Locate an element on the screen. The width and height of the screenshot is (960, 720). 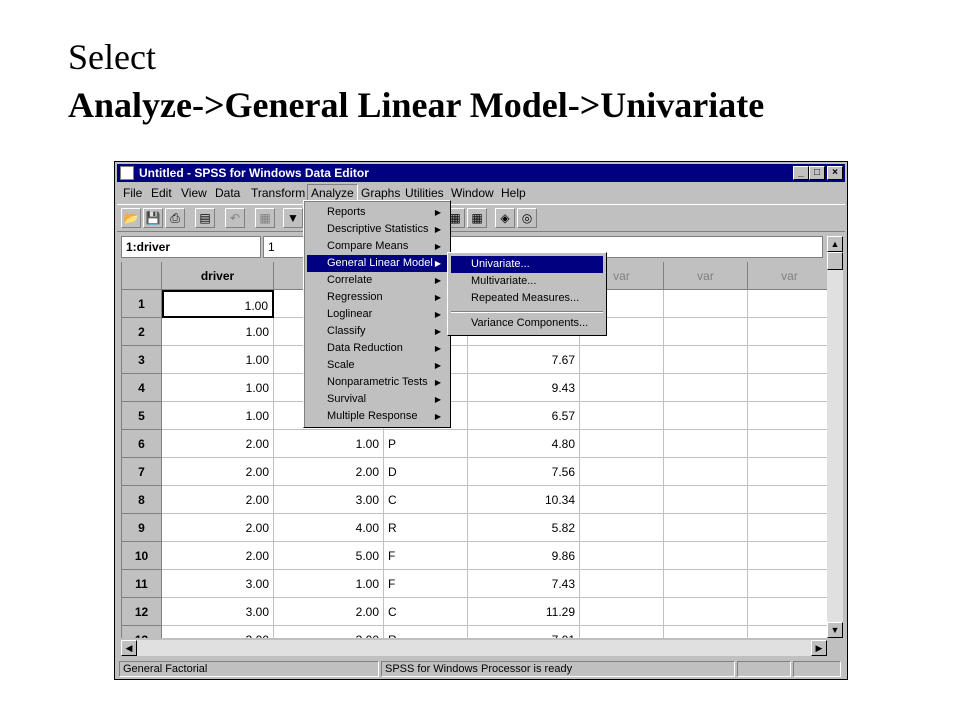
column-header-var-3: var is located at coordinates (790, 276).